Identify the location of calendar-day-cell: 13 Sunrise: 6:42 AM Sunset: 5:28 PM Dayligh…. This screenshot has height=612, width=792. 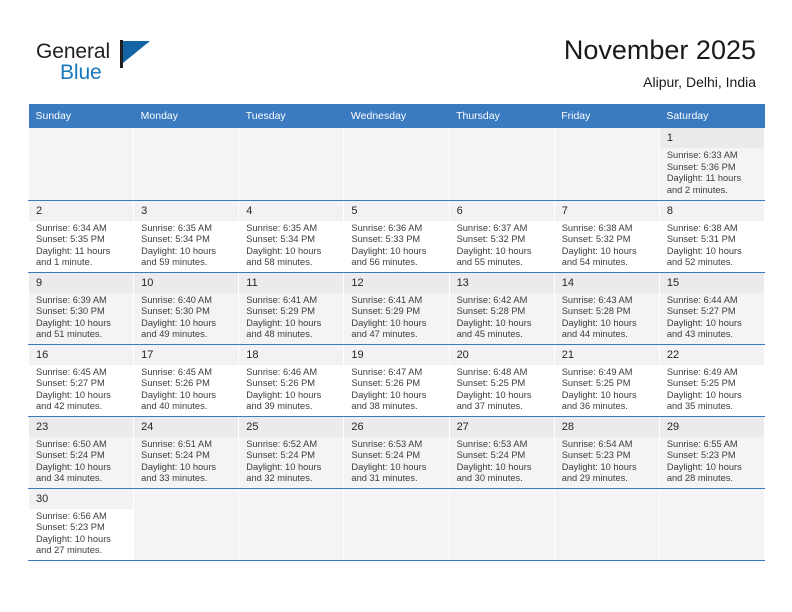
(501, 308).